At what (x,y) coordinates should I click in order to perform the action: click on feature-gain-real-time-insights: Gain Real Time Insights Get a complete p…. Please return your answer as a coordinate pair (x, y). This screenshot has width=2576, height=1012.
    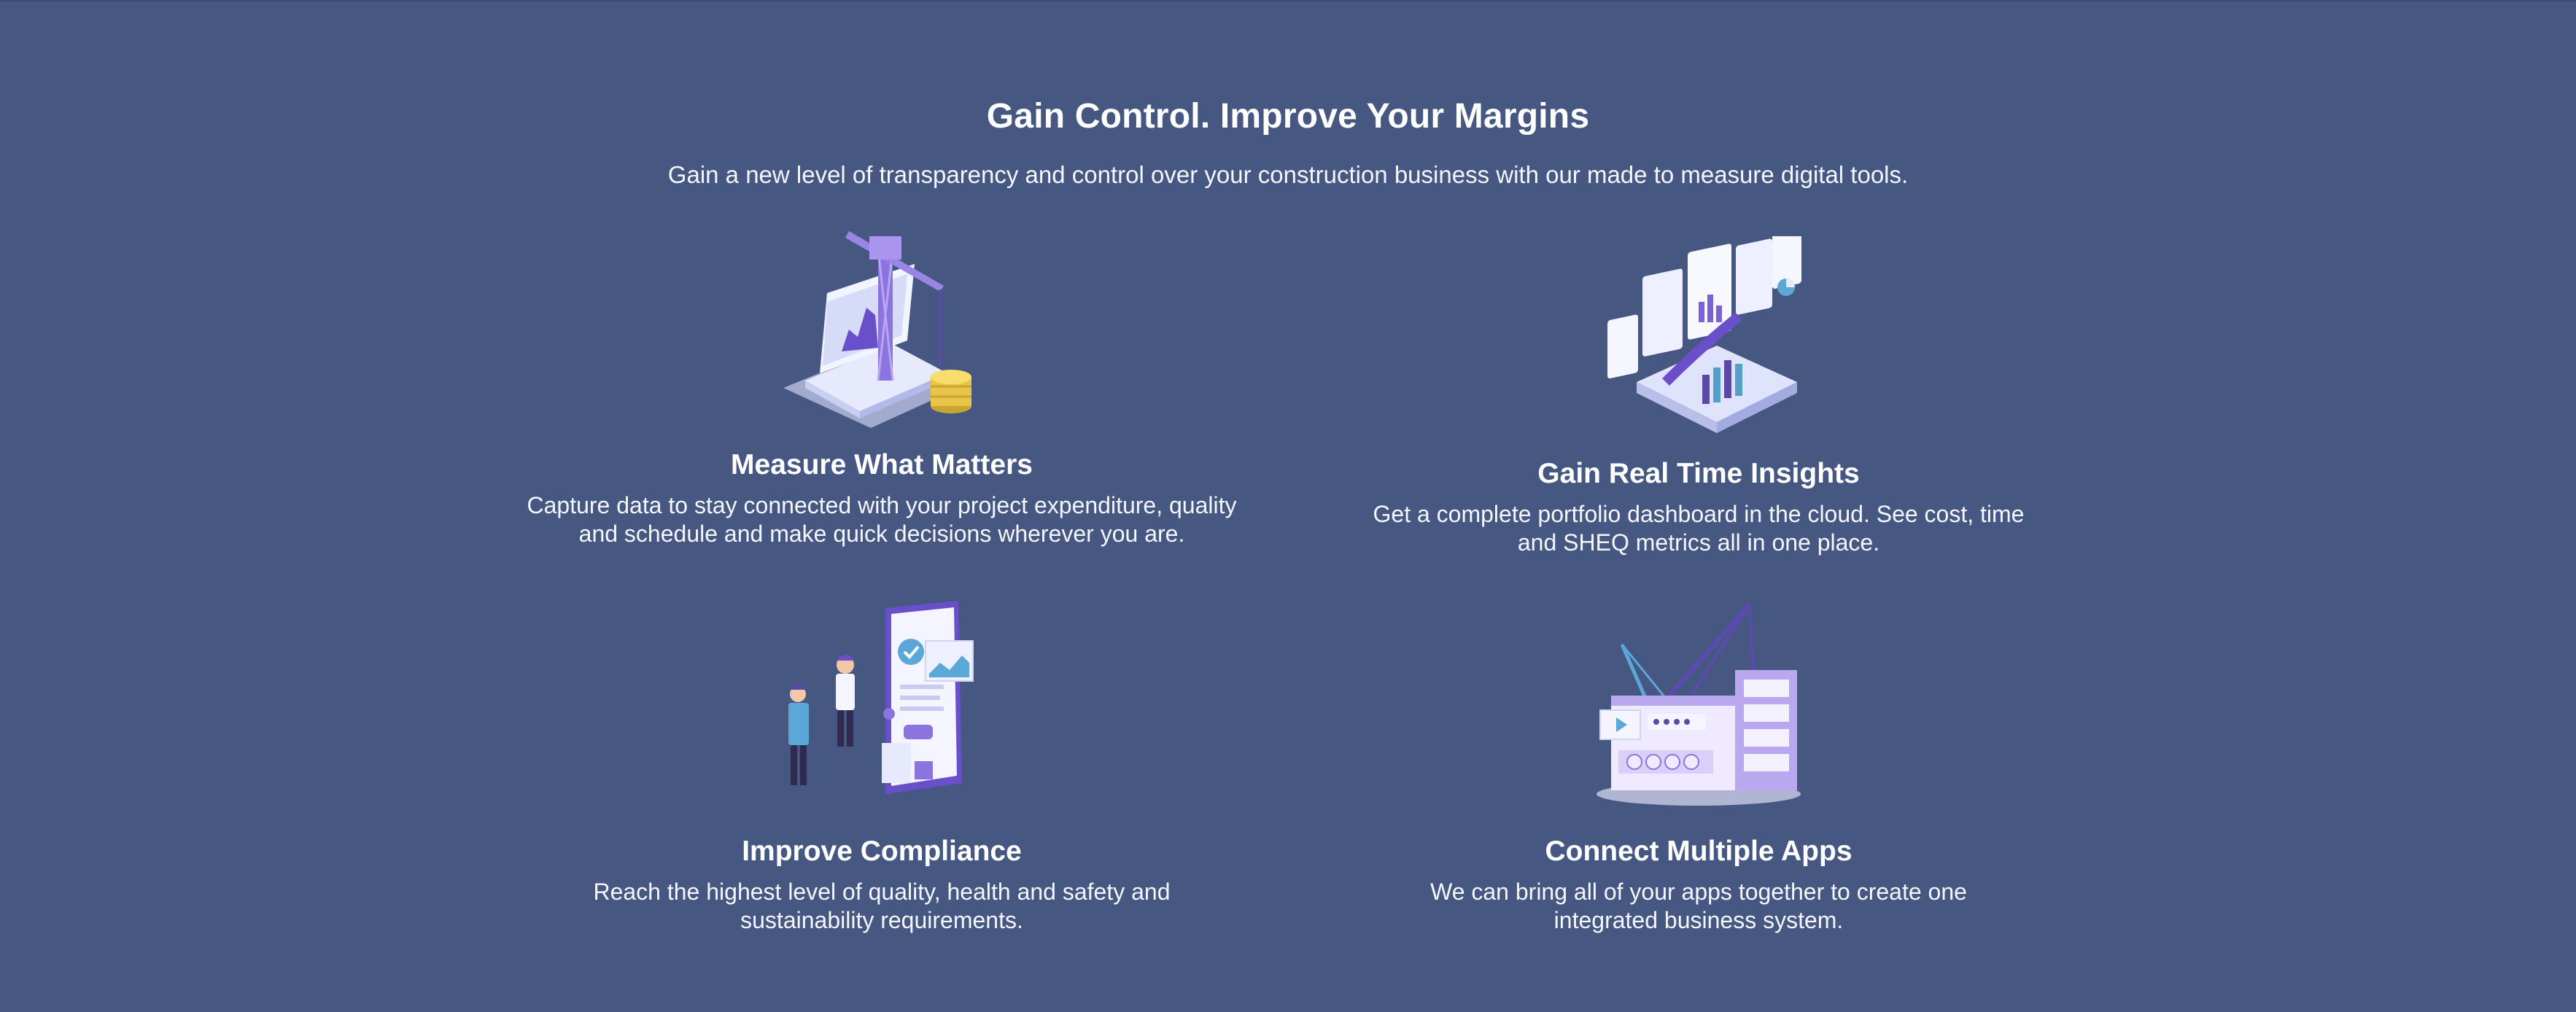
    Looking at the image, I should click on (1698, 397).